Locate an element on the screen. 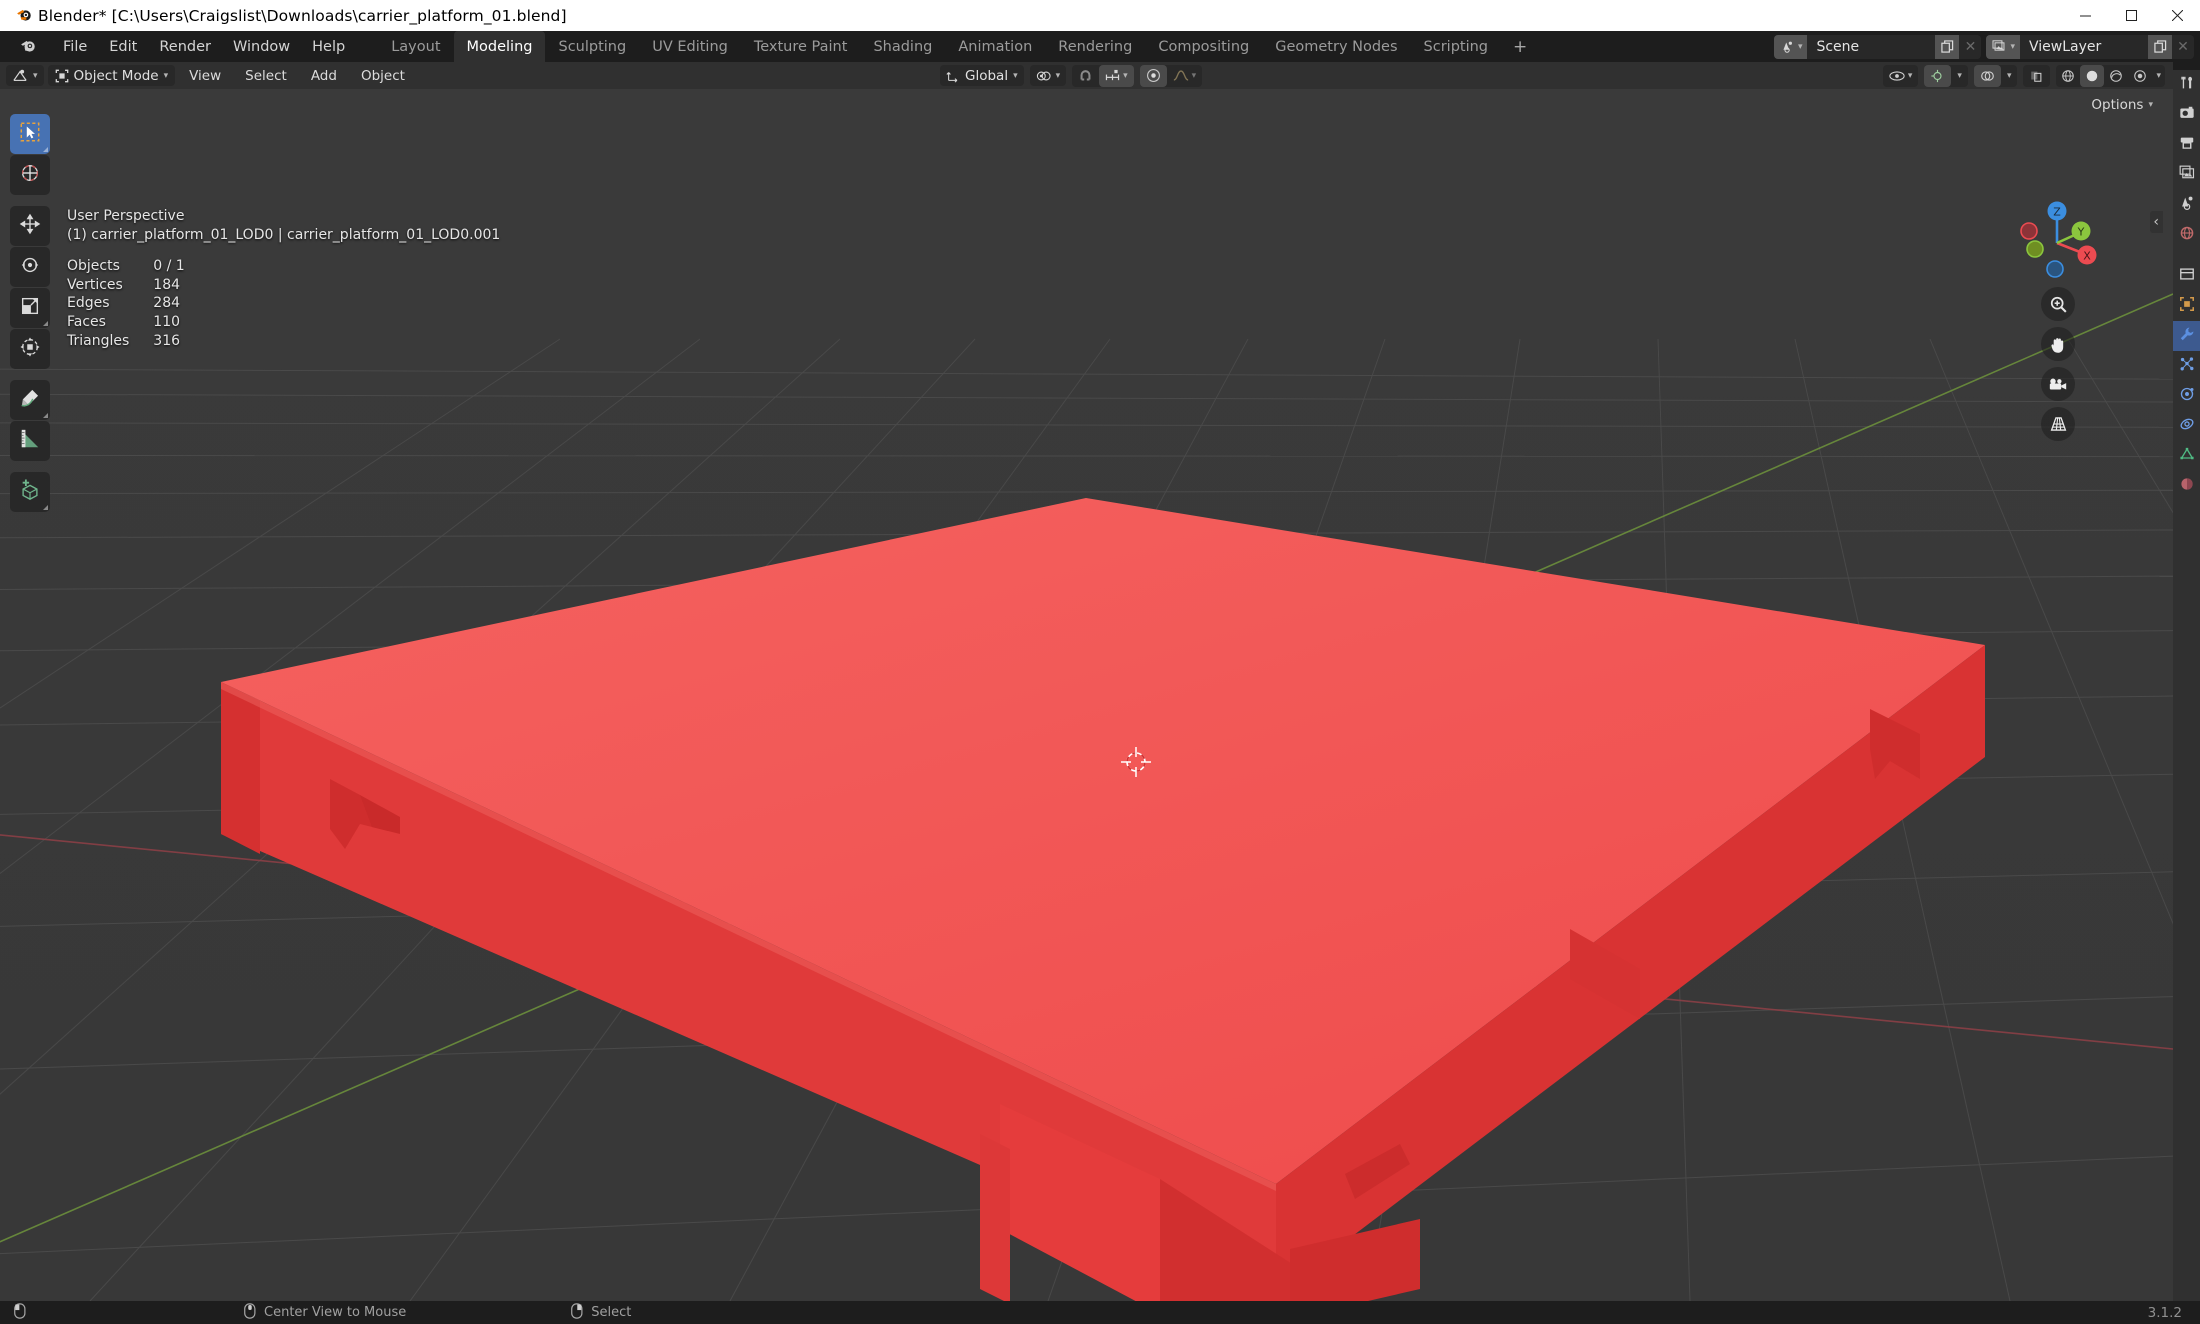 The image size is (2200, 1324). properties-tab-collection is located at coordinates (2186, 276).